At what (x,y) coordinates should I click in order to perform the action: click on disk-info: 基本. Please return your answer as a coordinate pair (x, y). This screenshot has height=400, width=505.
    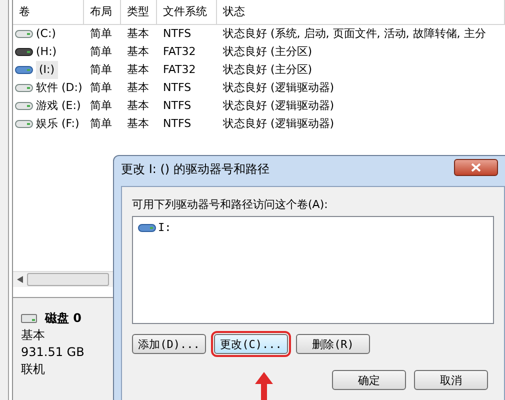
    Looking at the image, I should click on (33, 335).